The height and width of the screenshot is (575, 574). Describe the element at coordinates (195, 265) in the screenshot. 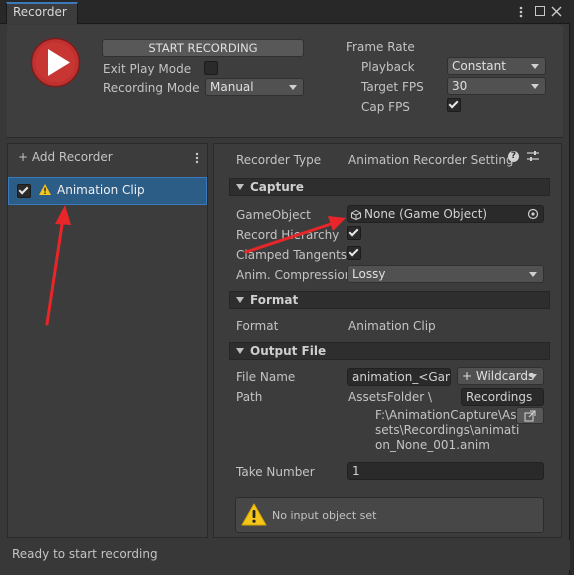

I see `annotation-arrows` at that location.